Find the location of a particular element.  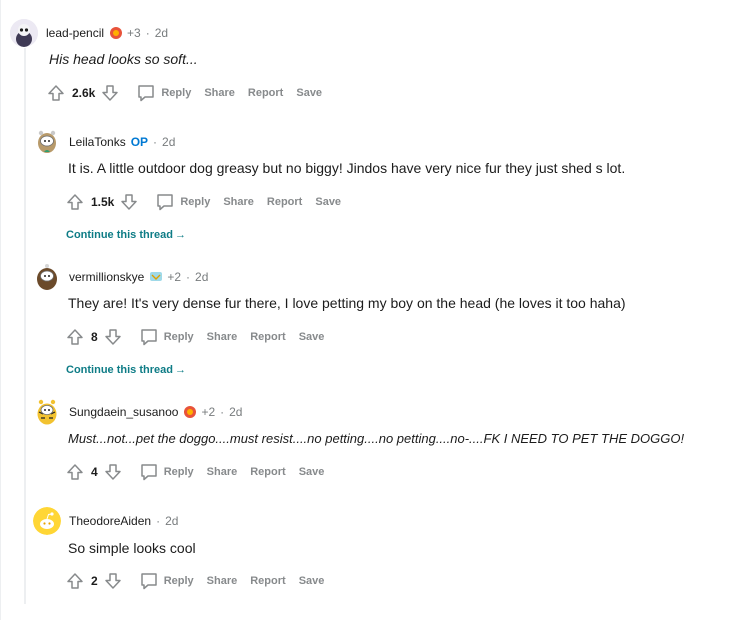

comment-theodoreaiden: TheodoreAiden · 2d is located at coordinates (105, 521).